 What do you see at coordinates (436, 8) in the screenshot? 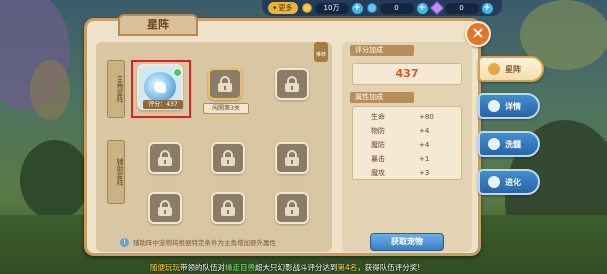
I see `gem-icon` at bounding box center [436, 8].